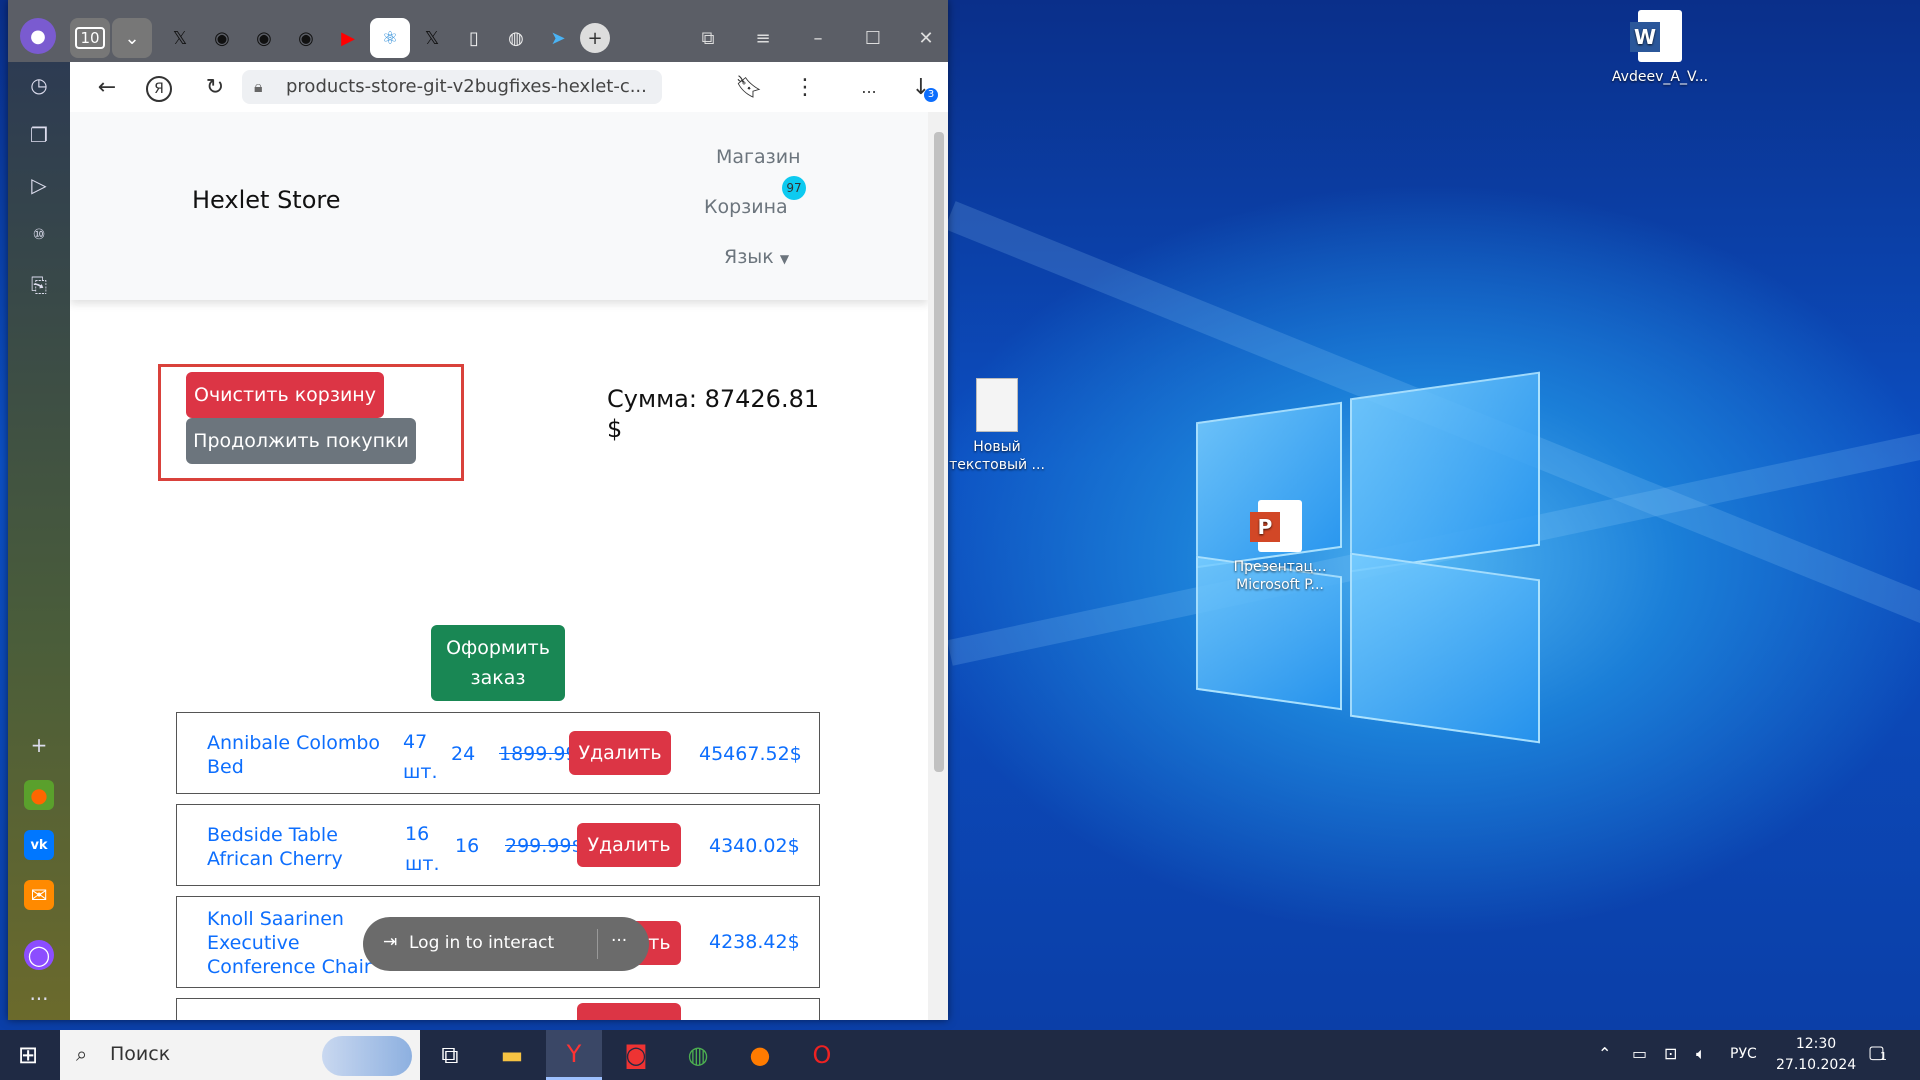 This screenshot has height=1080, width=1920. Describe the element at coordinates (498, 663) in the screenshot. I see `checkout-button: Оформить заказ` at that location.